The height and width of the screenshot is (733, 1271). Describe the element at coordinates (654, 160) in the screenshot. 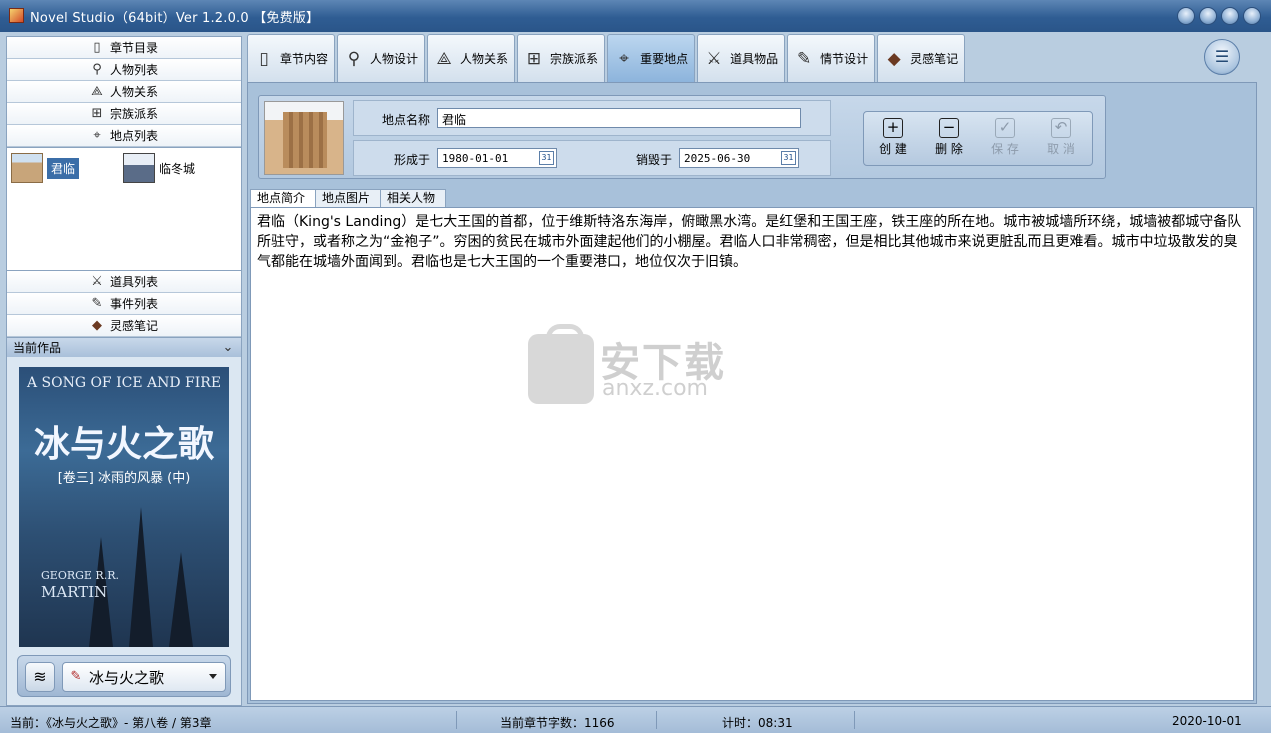

I see `destroyed-date-label: 销毁于` at that location.